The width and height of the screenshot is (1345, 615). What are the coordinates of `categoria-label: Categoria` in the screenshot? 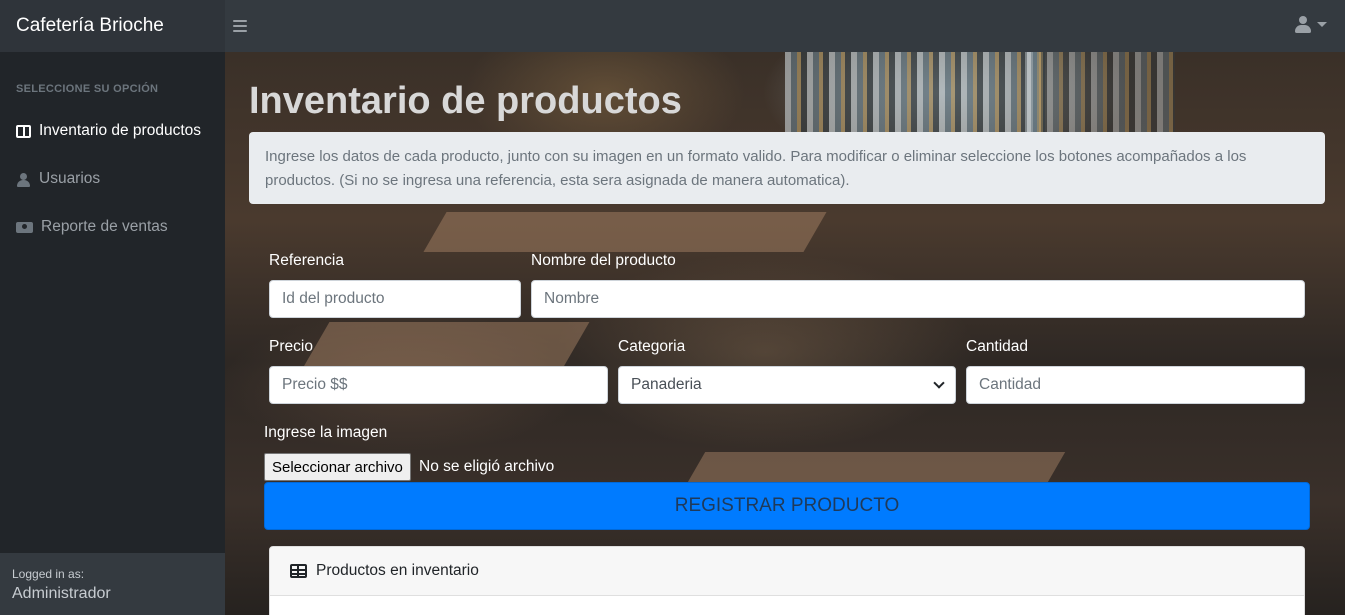 It's located at (652, 346).